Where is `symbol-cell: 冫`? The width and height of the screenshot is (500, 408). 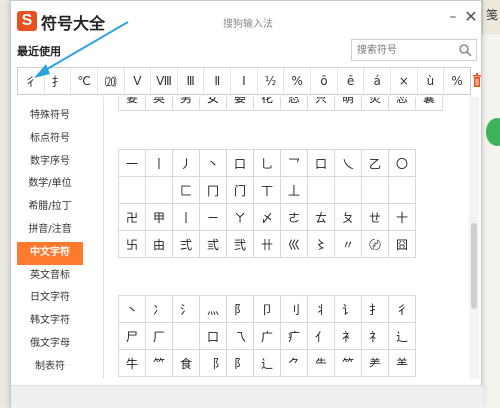 symbol-cell: 冫 is located at coordinates (159, 309).